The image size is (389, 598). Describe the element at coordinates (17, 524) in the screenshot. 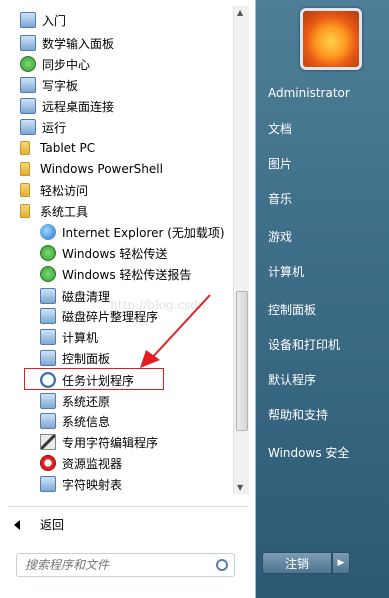

I see `back-arrow-icon` at that location.